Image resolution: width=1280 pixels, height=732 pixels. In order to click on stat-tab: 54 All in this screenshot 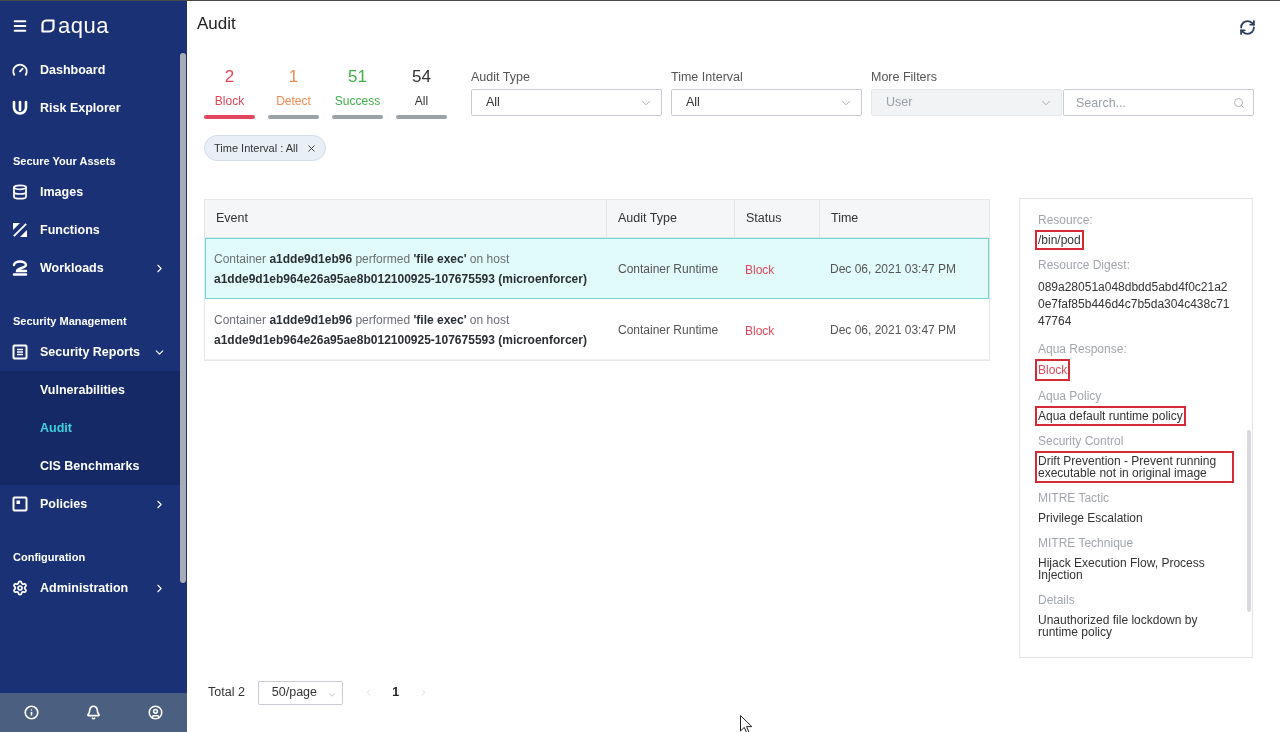, I will do `click(421, 92)`.